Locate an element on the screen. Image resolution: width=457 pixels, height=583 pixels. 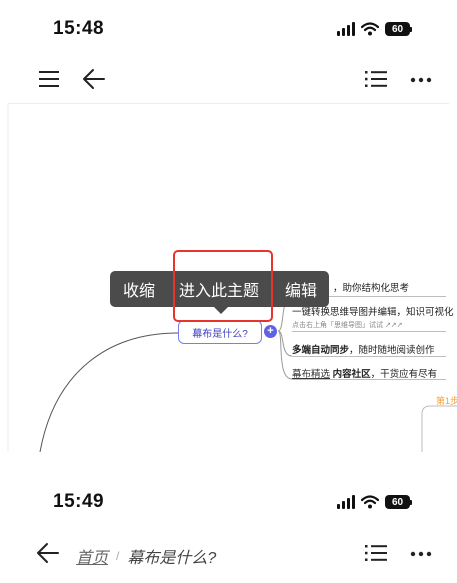
wifi-icon is located at coordinates (370, 502).